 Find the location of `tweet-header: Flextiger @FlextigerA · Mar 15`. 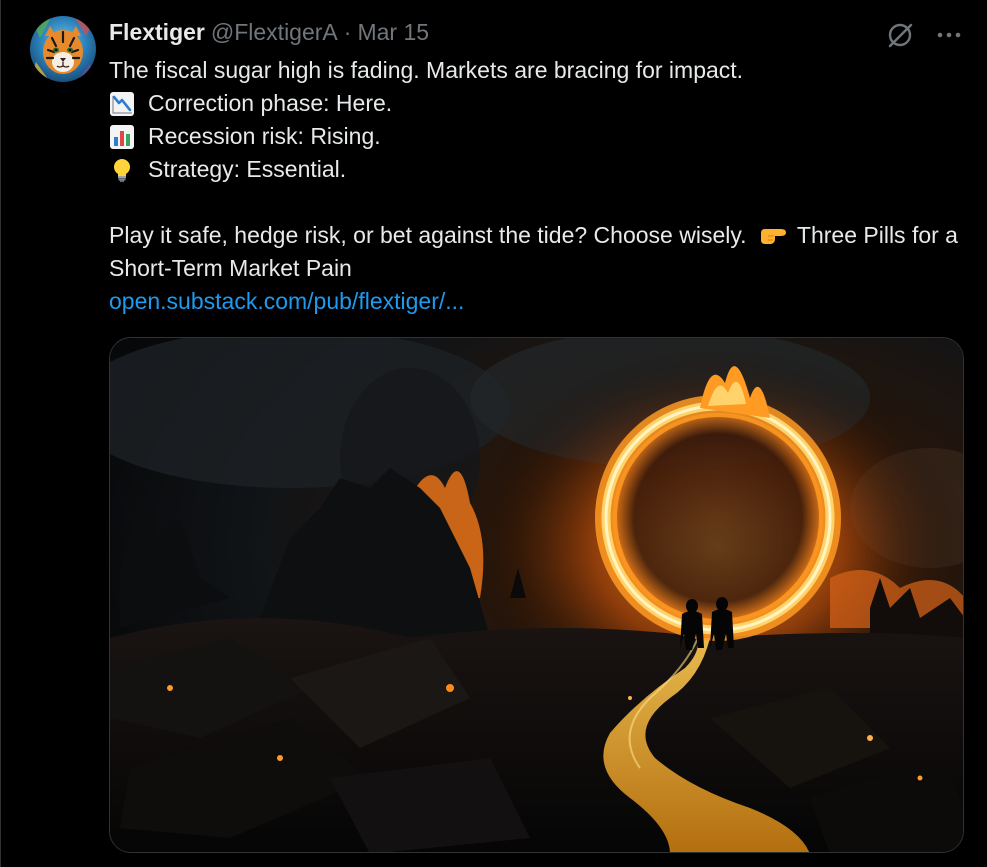

tweet-header: Flextiger @FlextigerA · Mar 15 is located at coordinates (269, 34).